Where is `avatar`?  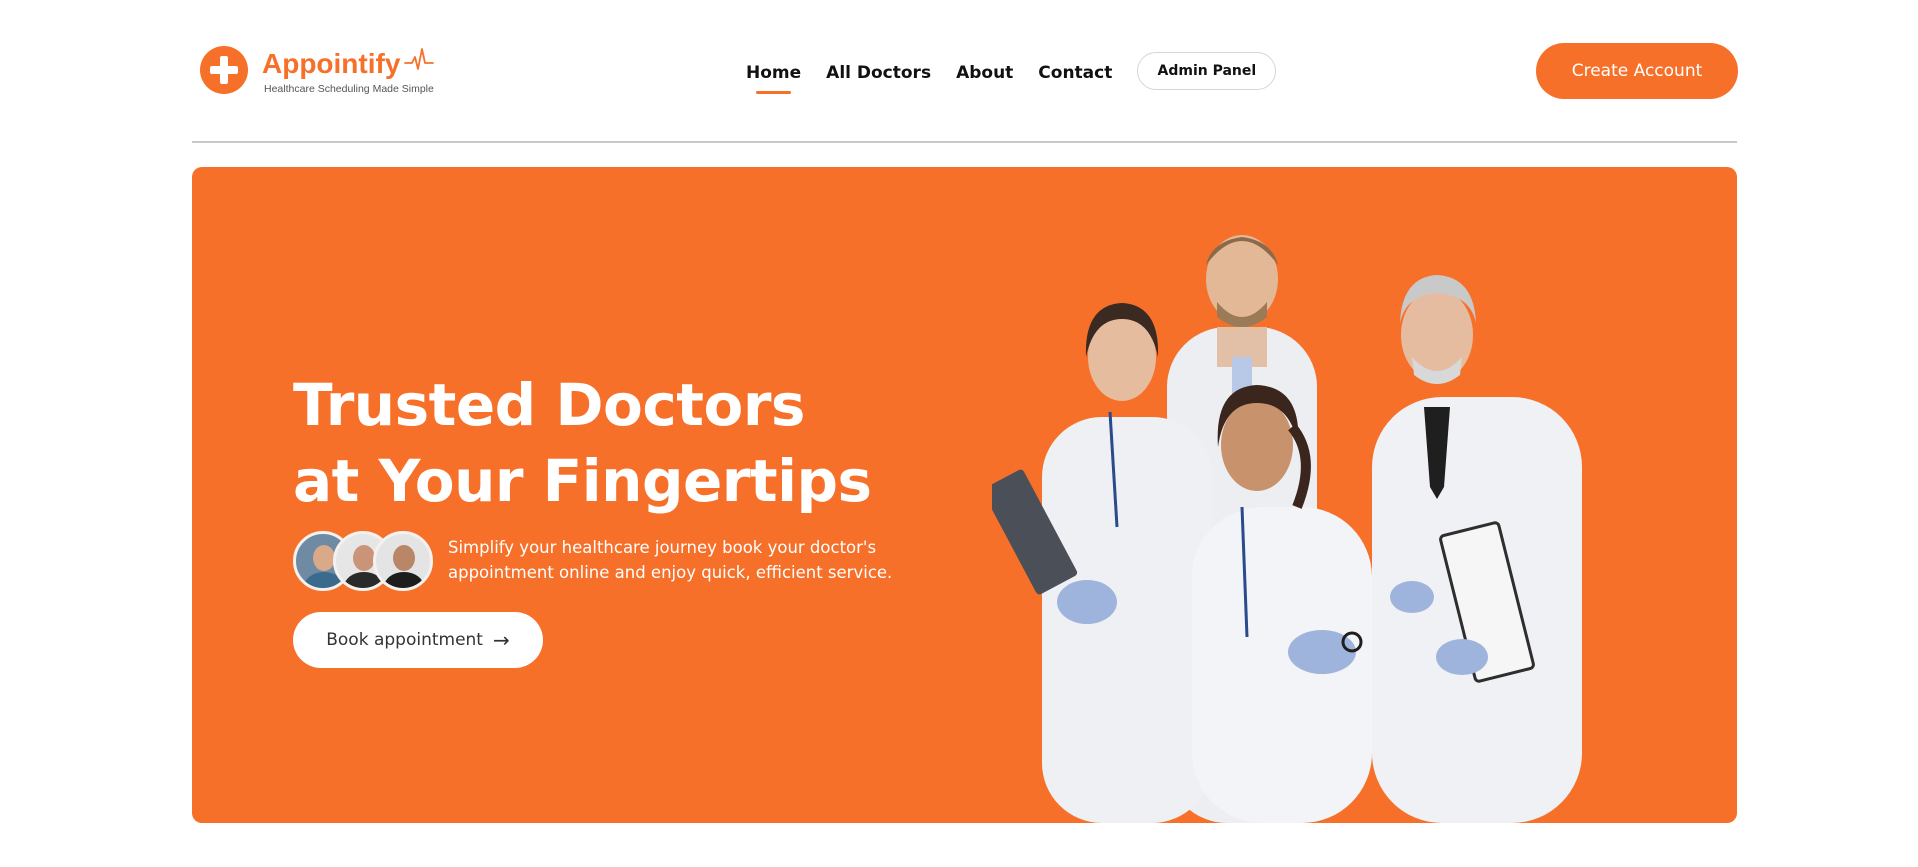
avatar is located at coordinates (403, 561).